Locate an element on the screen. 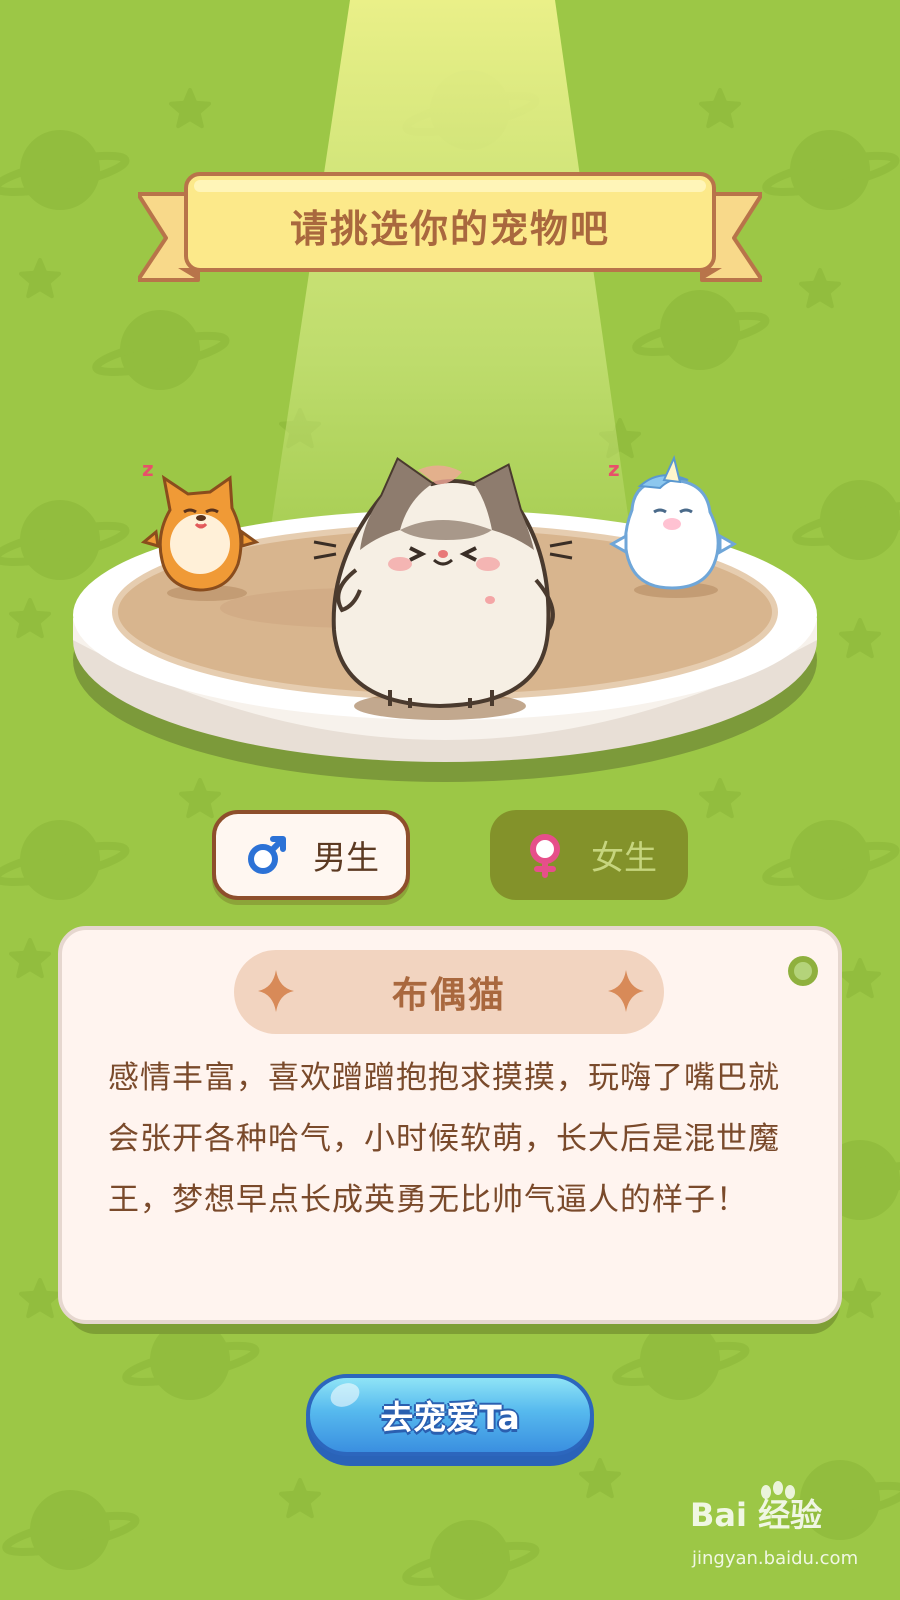 This screenshot has width=900, height=1600. female-button: 女生 is located at coordinates (589, 855).